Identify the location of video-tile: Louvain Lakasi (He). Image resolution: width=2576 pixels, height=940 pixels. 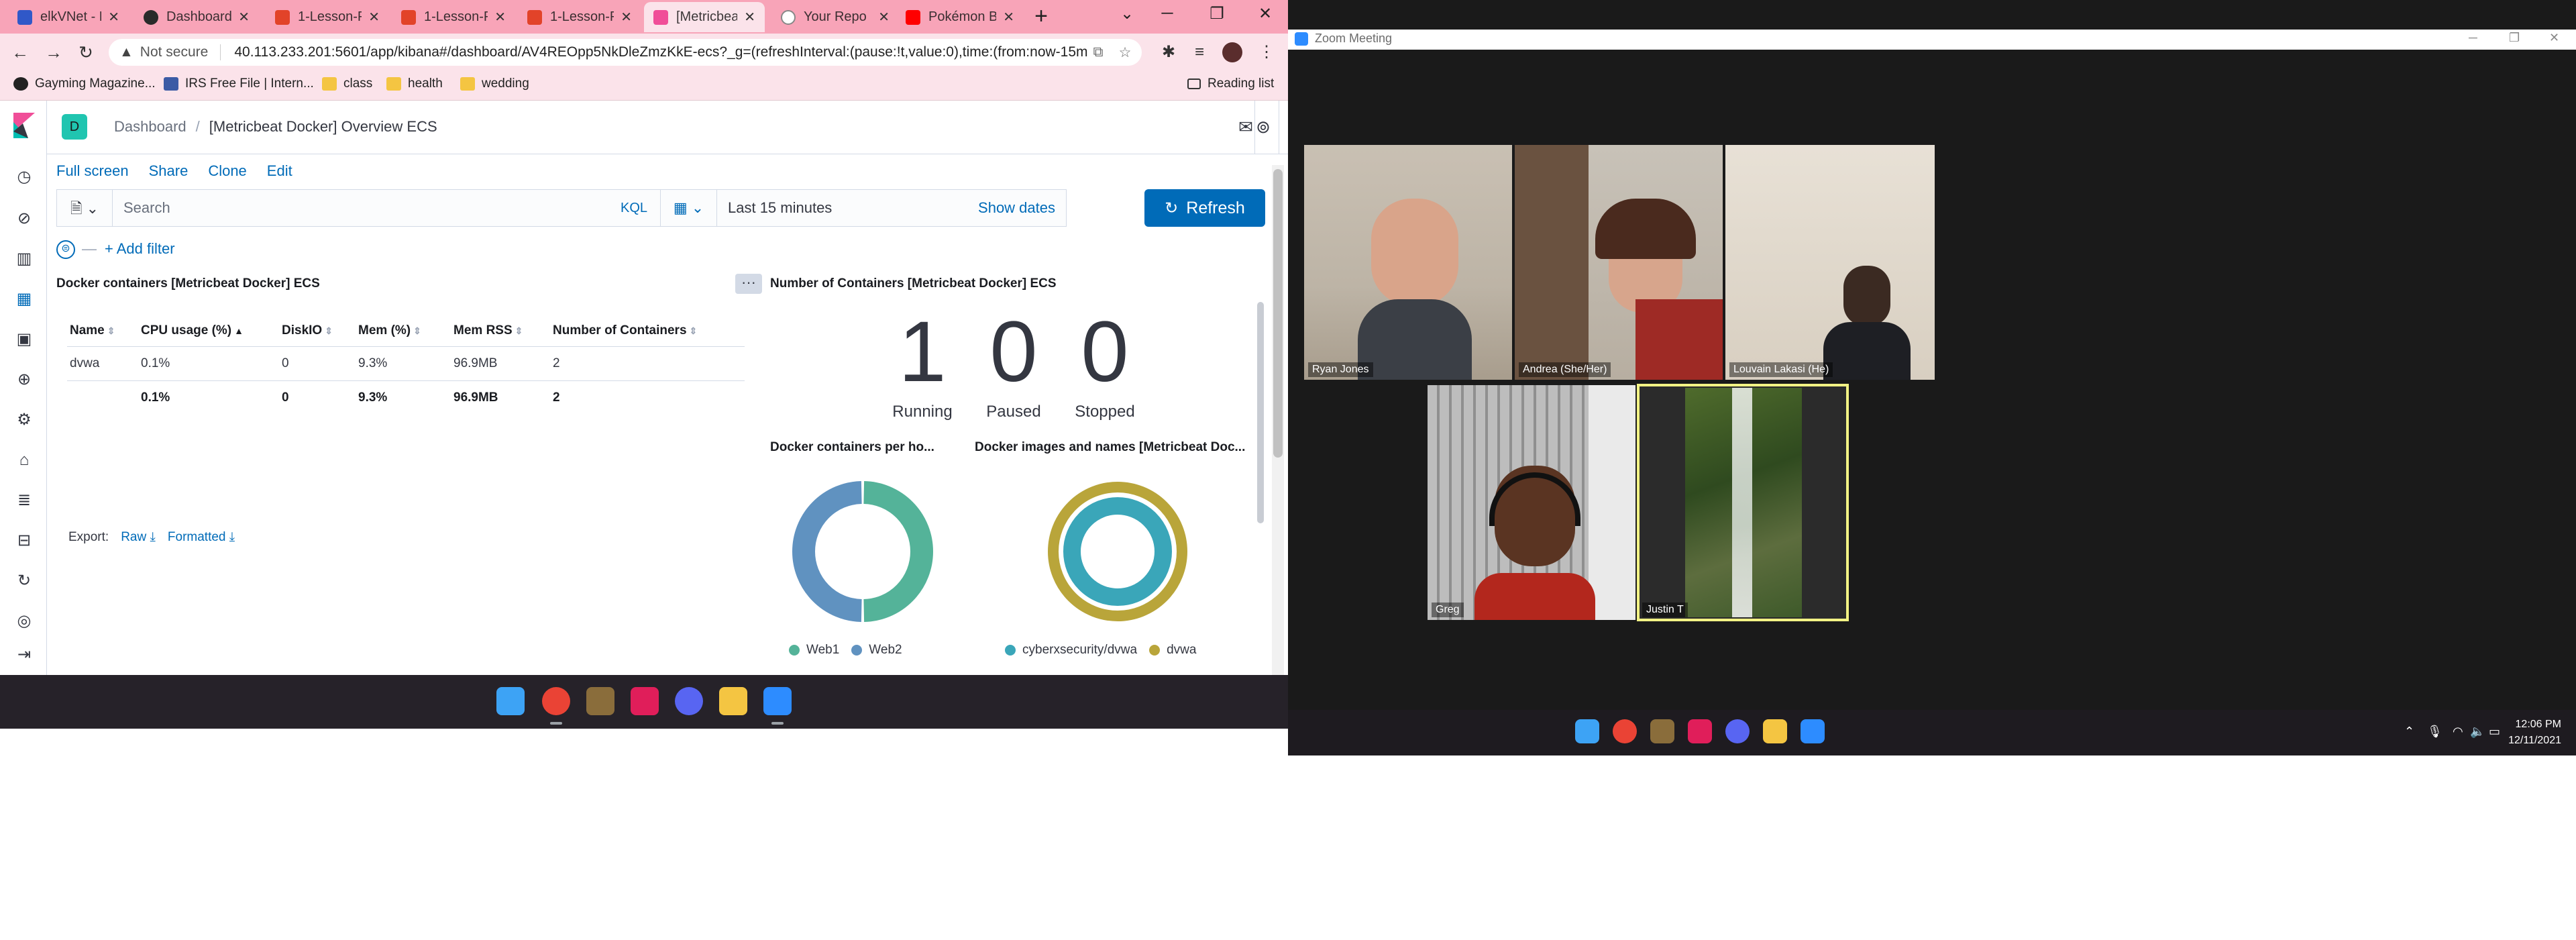
(1830, 262).